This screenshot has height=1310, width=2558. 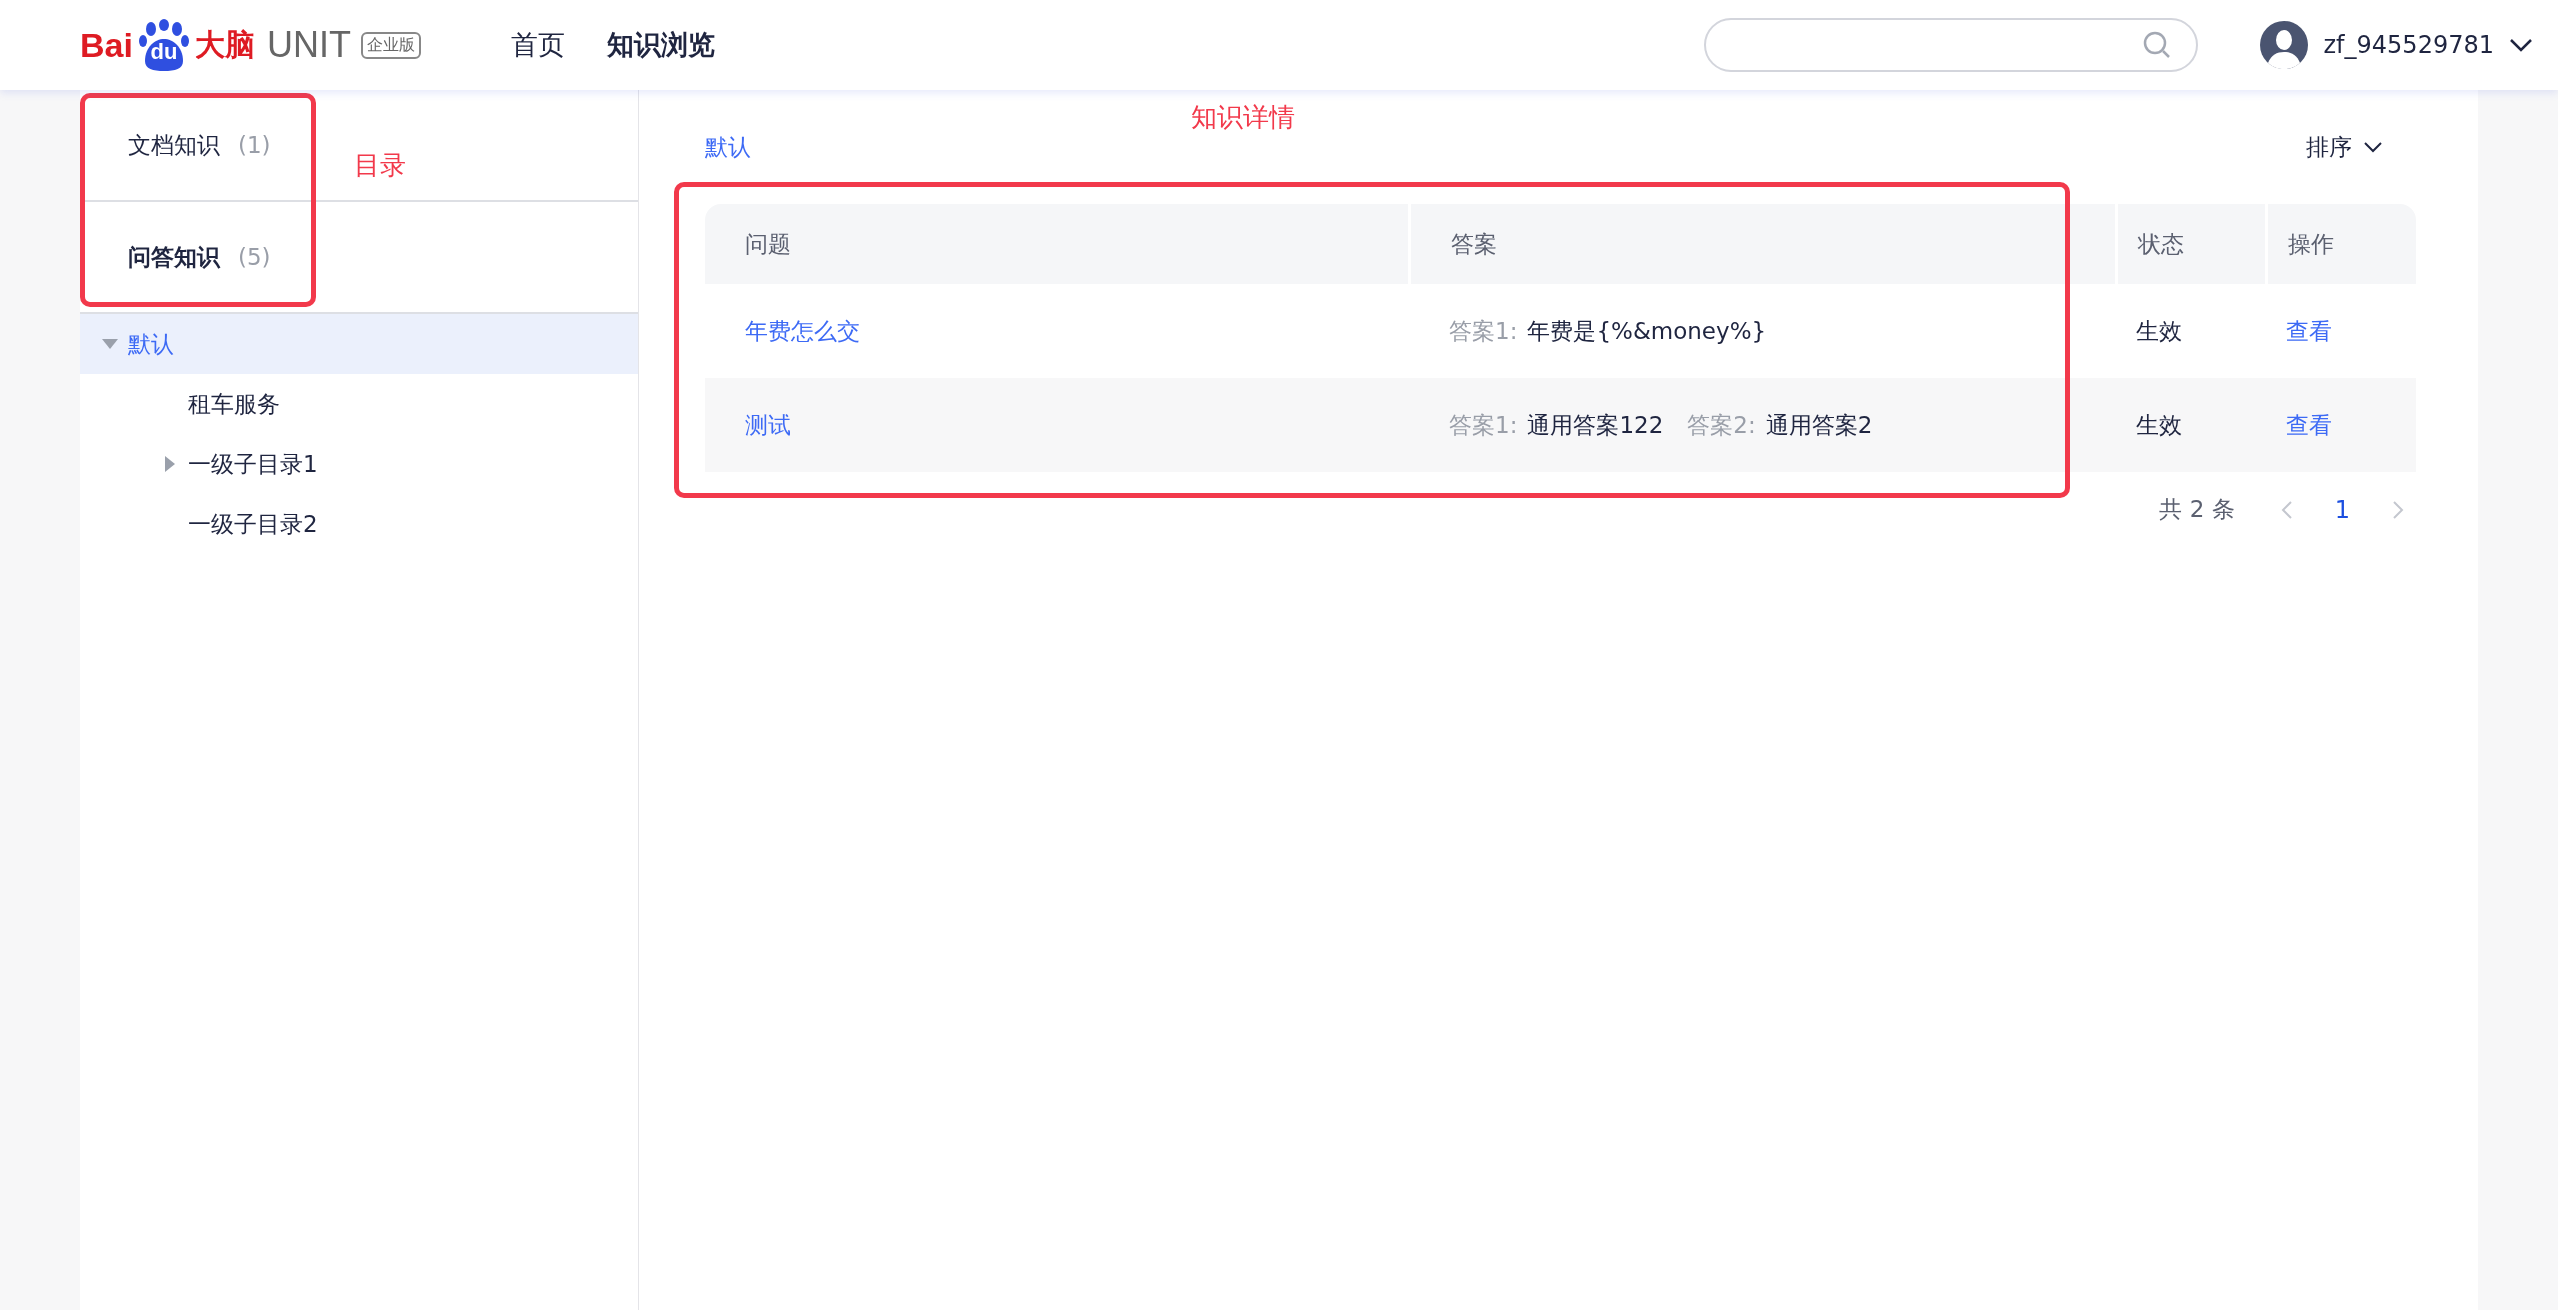 I want to click on annotation-label: 目录, so click(x=380, y=165).